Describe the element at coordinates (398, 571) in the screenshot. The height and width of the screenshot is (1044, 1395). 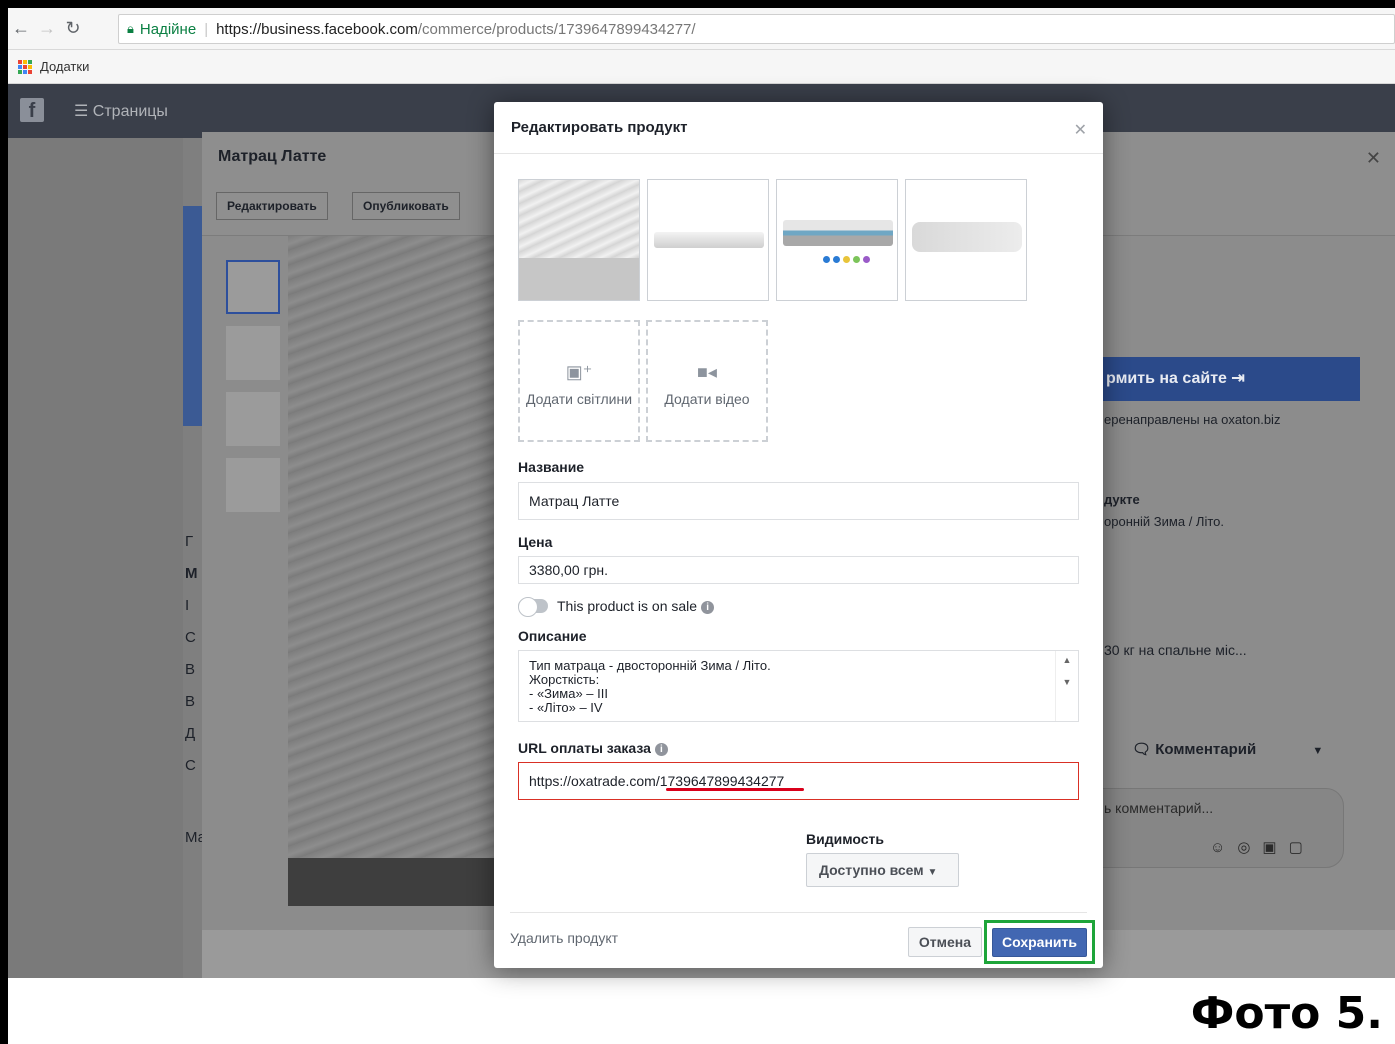
I see `product-main-image` at that location.